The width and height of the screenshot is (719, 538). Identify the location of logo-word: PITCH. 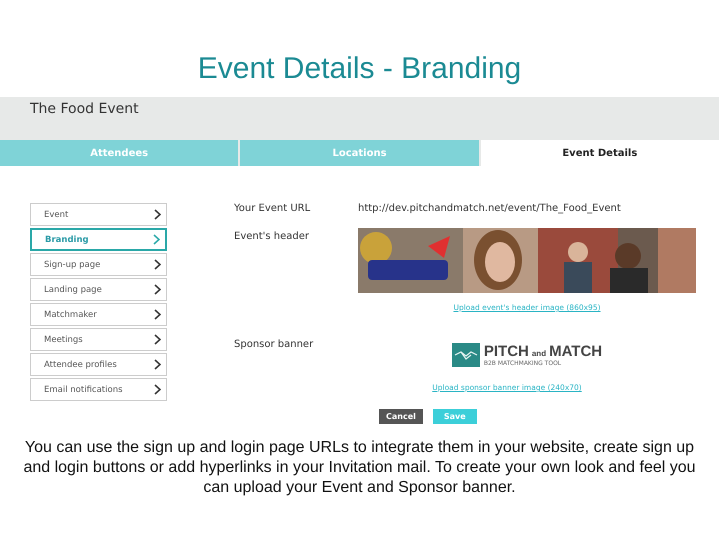
(506, 351).